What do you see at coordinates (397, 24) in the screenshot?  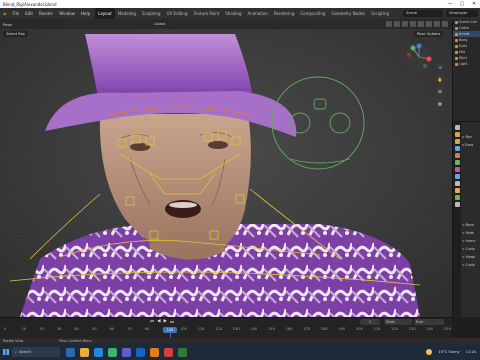 I see `gizmo-toggle-icon` at bounding box center [397, 24].